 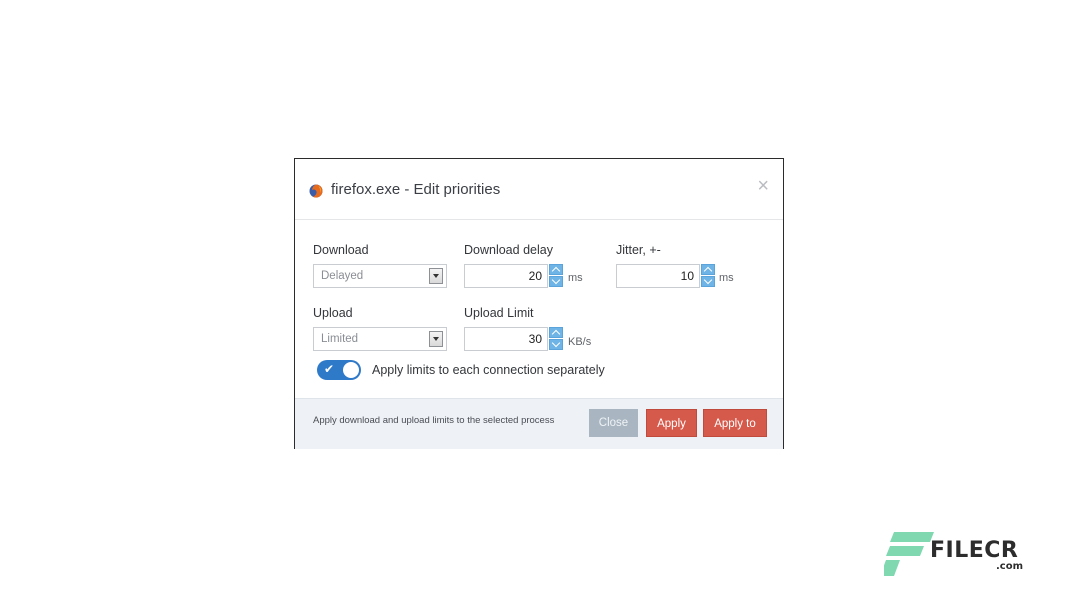 I want to click on download-label: Download, so click(x=341, y=250).